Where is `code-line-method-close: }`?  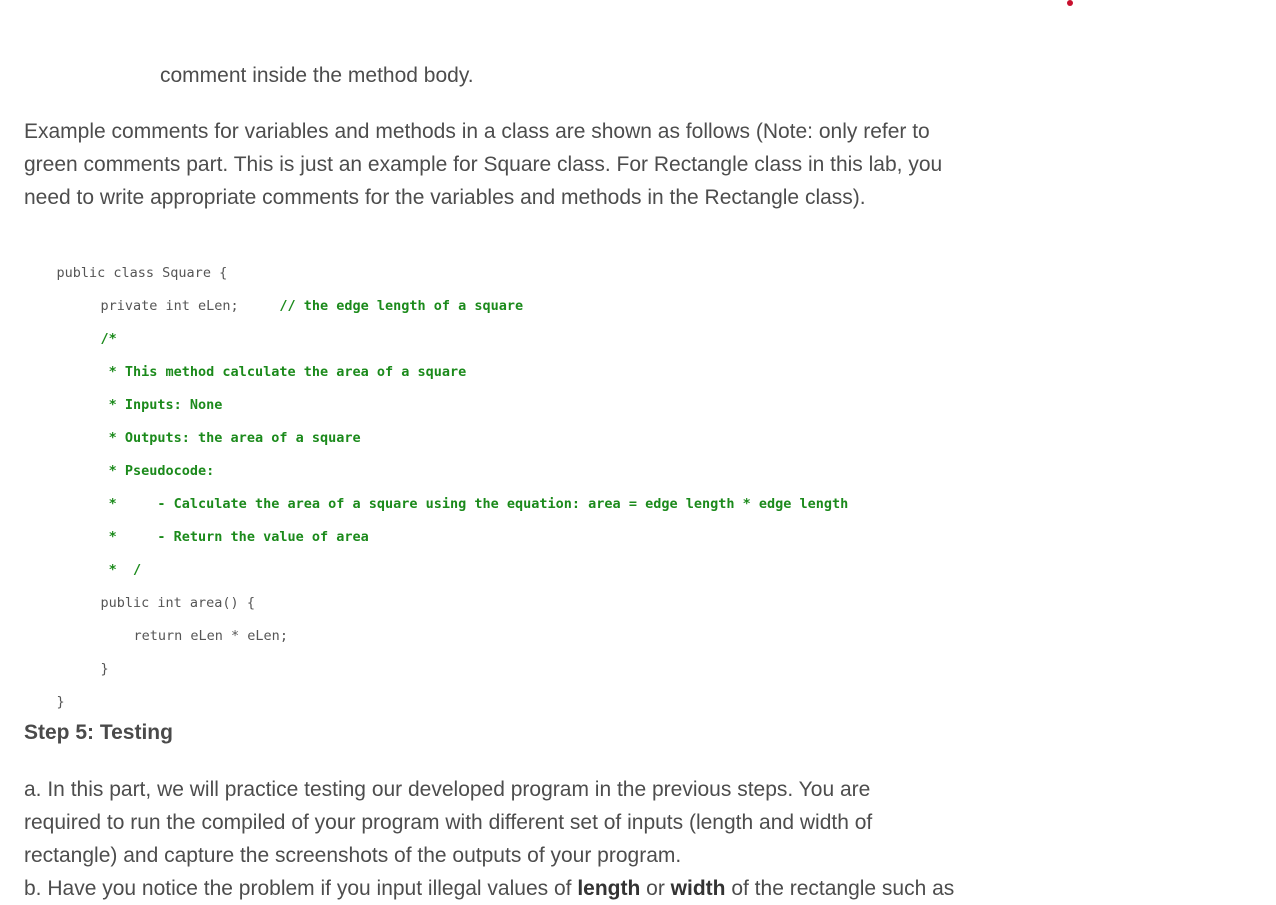
code-line-method-close: } is located at coordinates (88, 658).